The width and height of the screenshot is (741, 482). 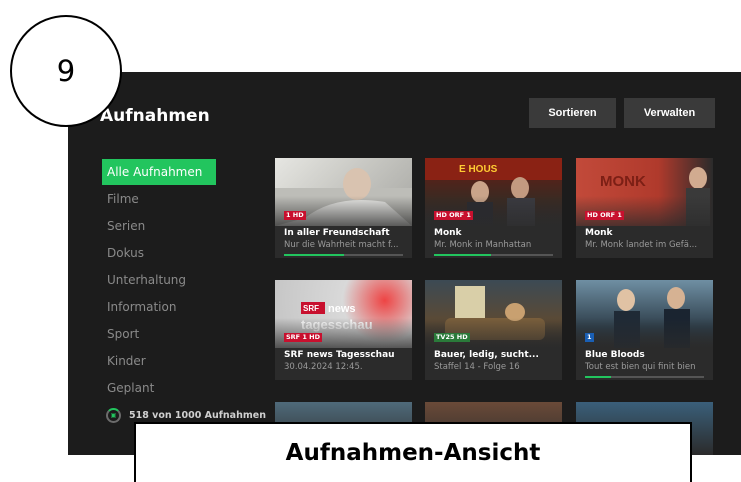 What do you see at coordinates (159, 307) in the screenshot?
I see `sidebar-item-information: Information` at bounding box center [159, 307].